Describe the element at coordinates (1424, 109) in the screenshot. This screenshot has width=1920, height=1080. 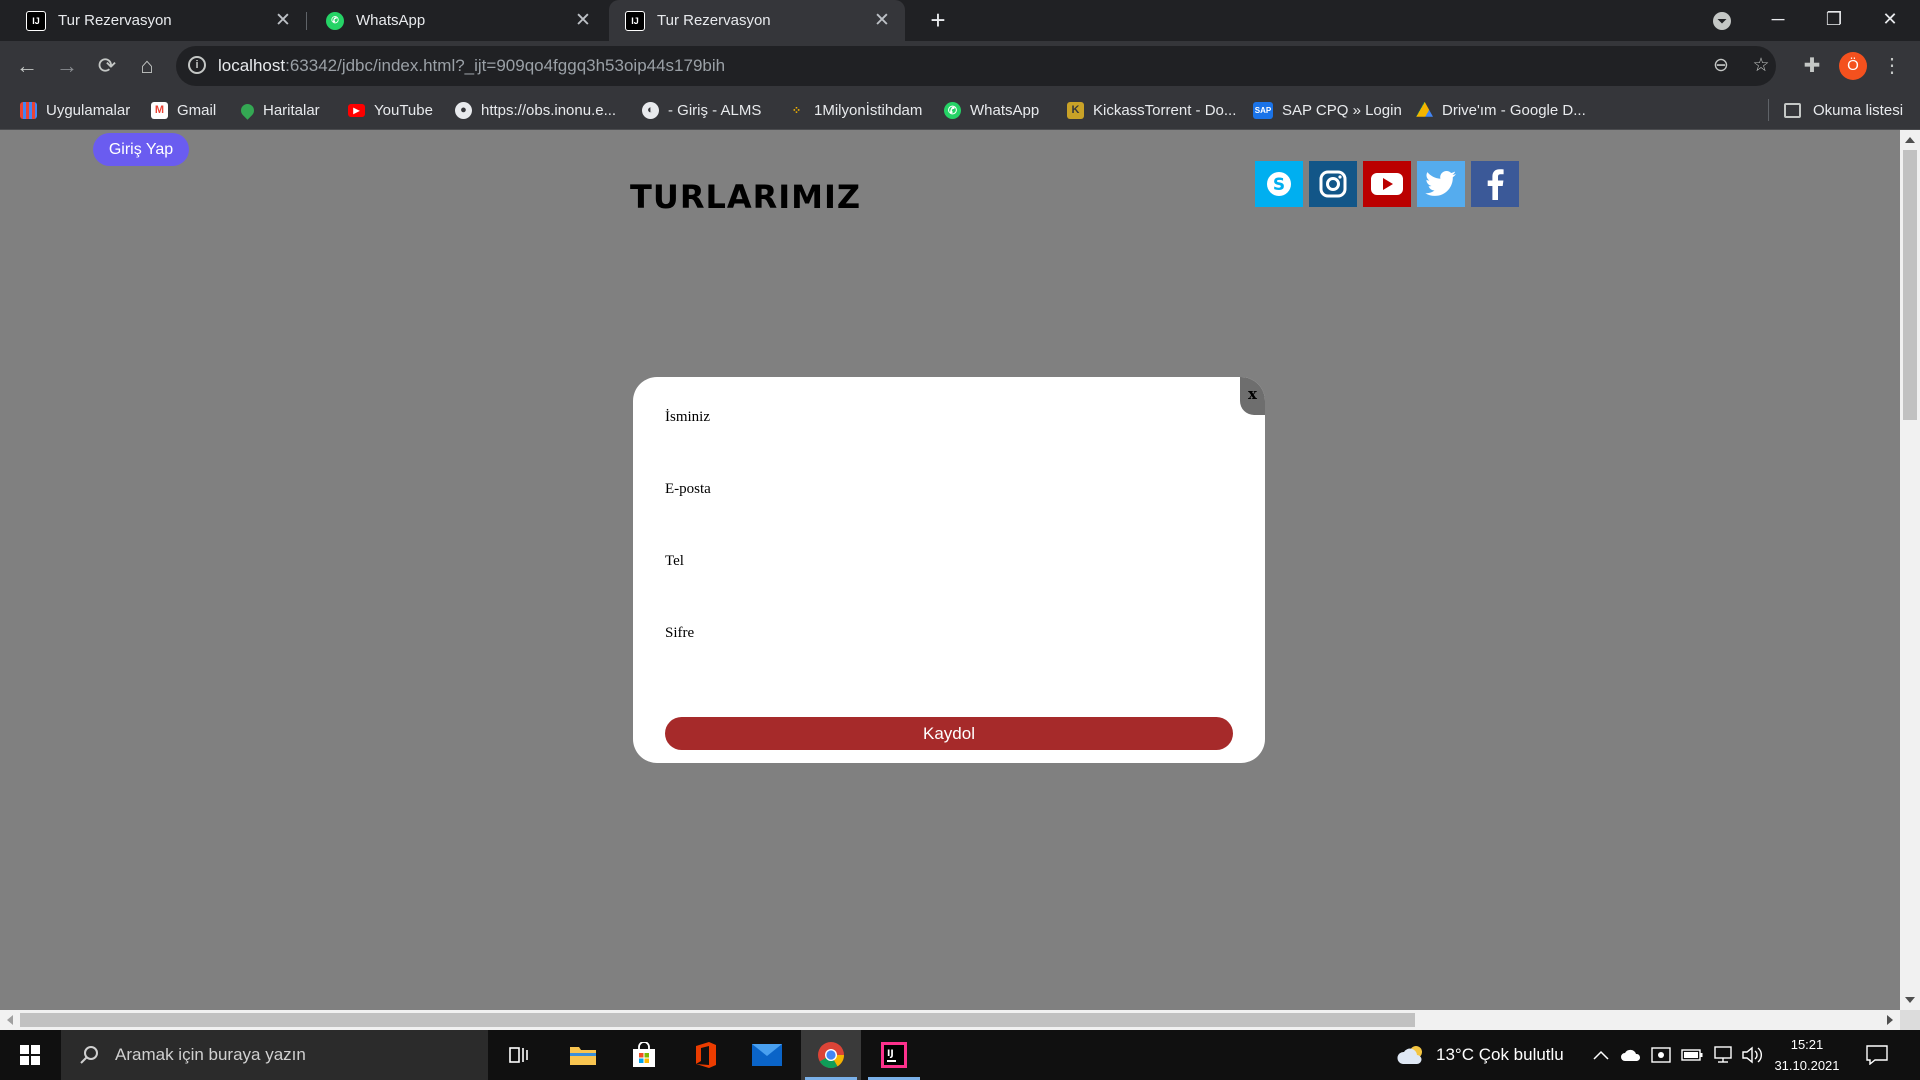
I see `drive-icon` at that location.